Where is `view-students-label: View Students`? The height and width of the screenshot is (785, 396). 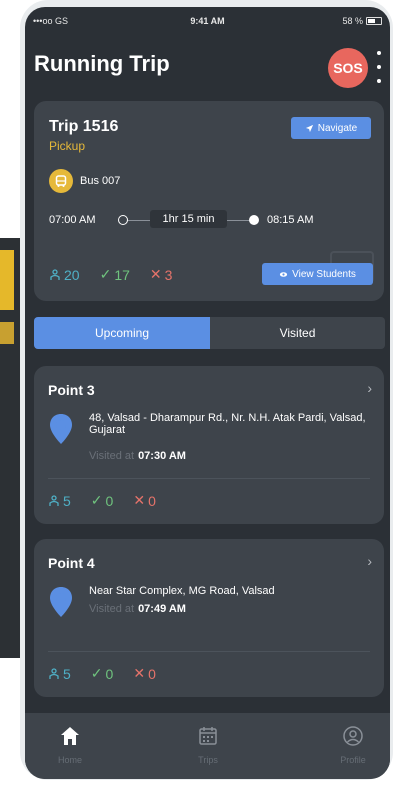
view-students-label: View Students is located at coordinates (324, 274).